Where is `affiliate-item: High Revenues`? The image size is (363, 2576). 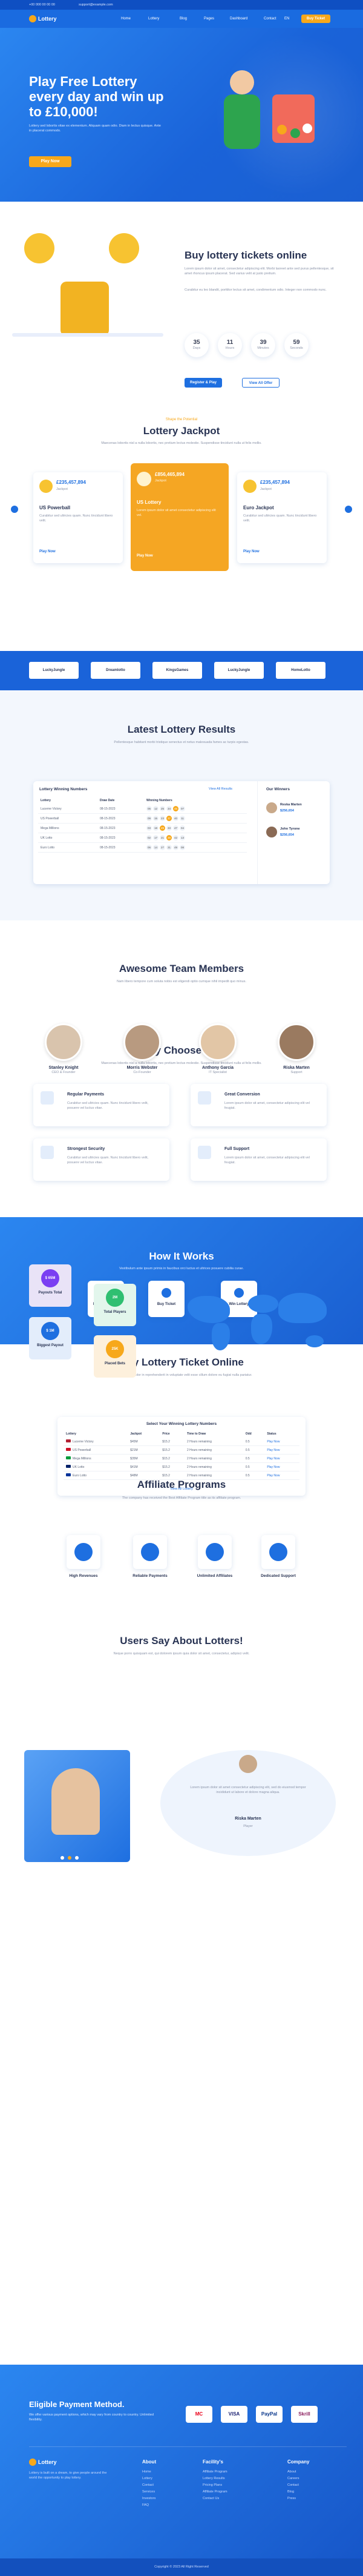 affiliate-item: High Revenues is located at coordinates (83, 1556).